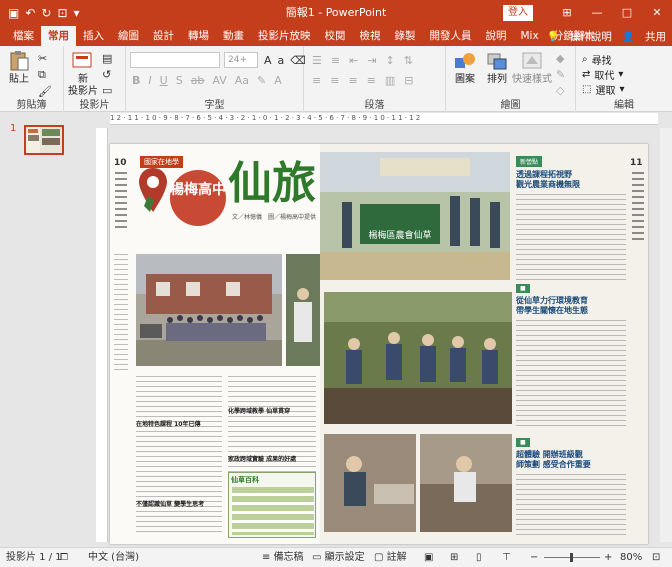 Image resolution: width=672 pixels, height=567 pixels. I want to click on maximize-icon: □, so click(627, 13).